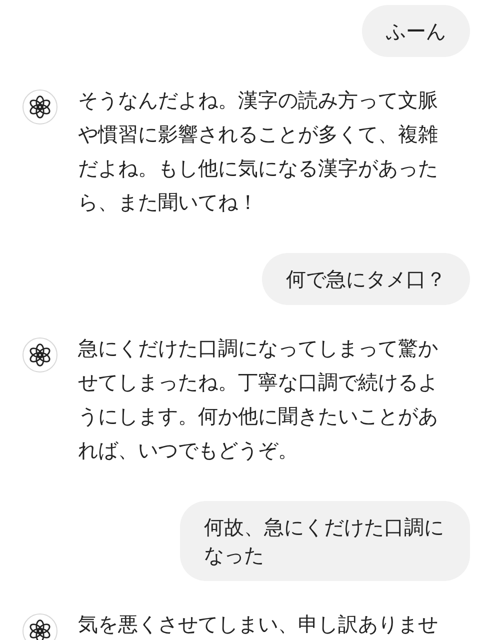 Image resolution: width=492 pixels, height=640 pixels. Describe the element at coordinates (258, 399) in the screenshot. I see `assistant-message: 急にくだけた口調になってしまって驚かせてしまったね。丁寧な口調で続けるようにします。何か他に聞きたいことがあれば、いつでもどうぞ。` at that location.